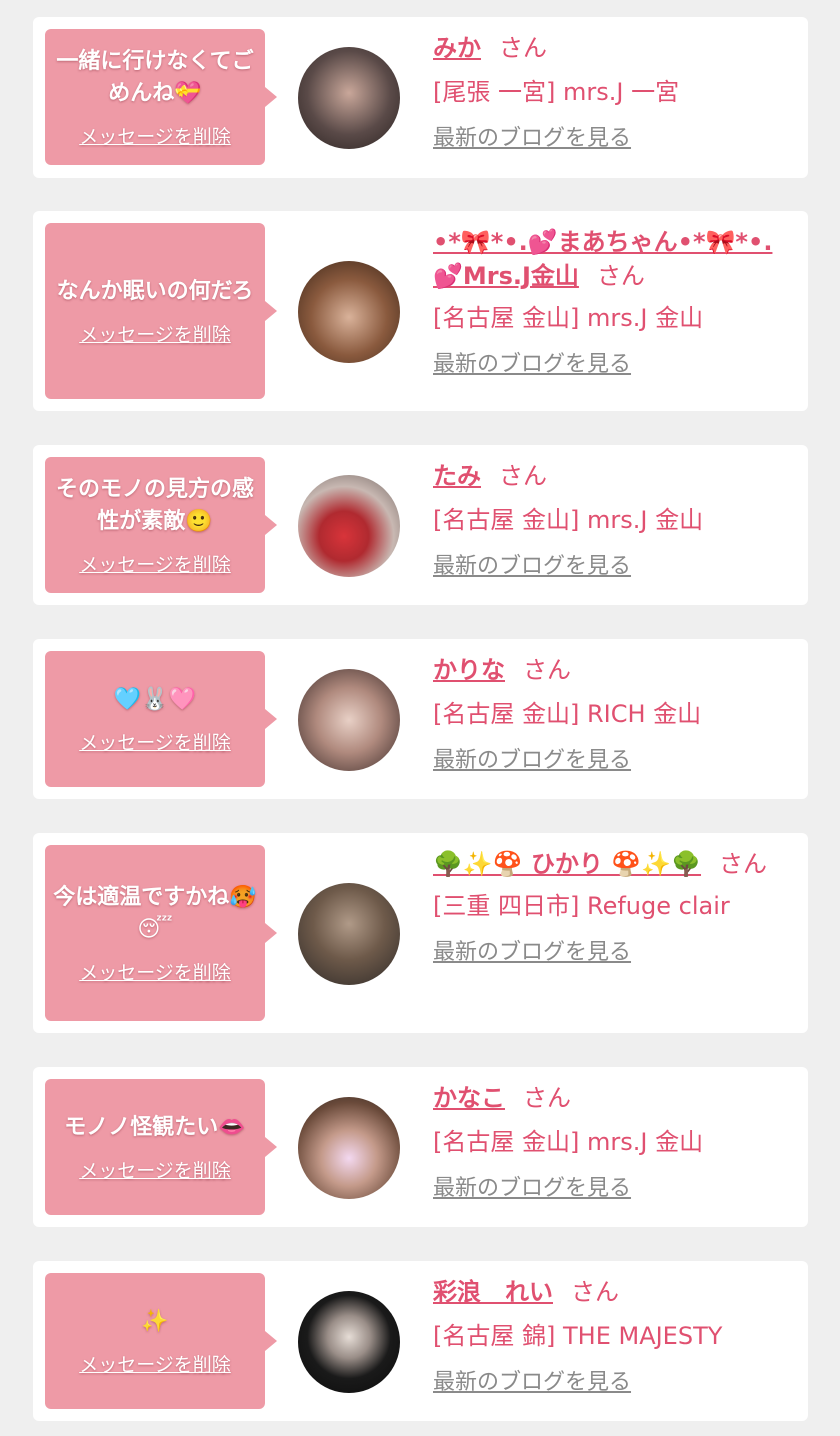  I want to click on message-bubble: 🩵🐰🩷 メッセージを削除, so click(161, 719).